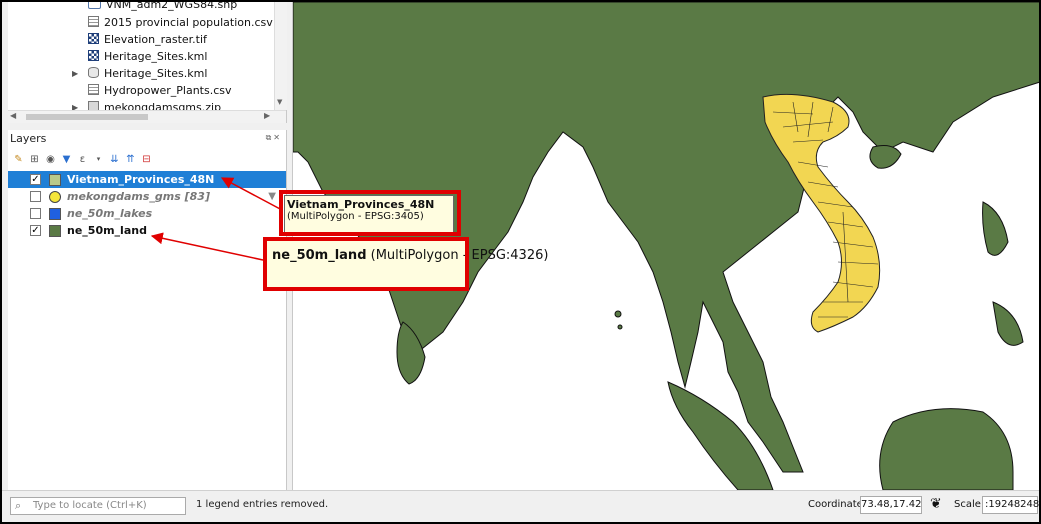 This screenshot has height=524, width=1041. Describe the element at coordinates (272, 196) in the screenshot. I see `filter-applied-icon: ▼` at that location.